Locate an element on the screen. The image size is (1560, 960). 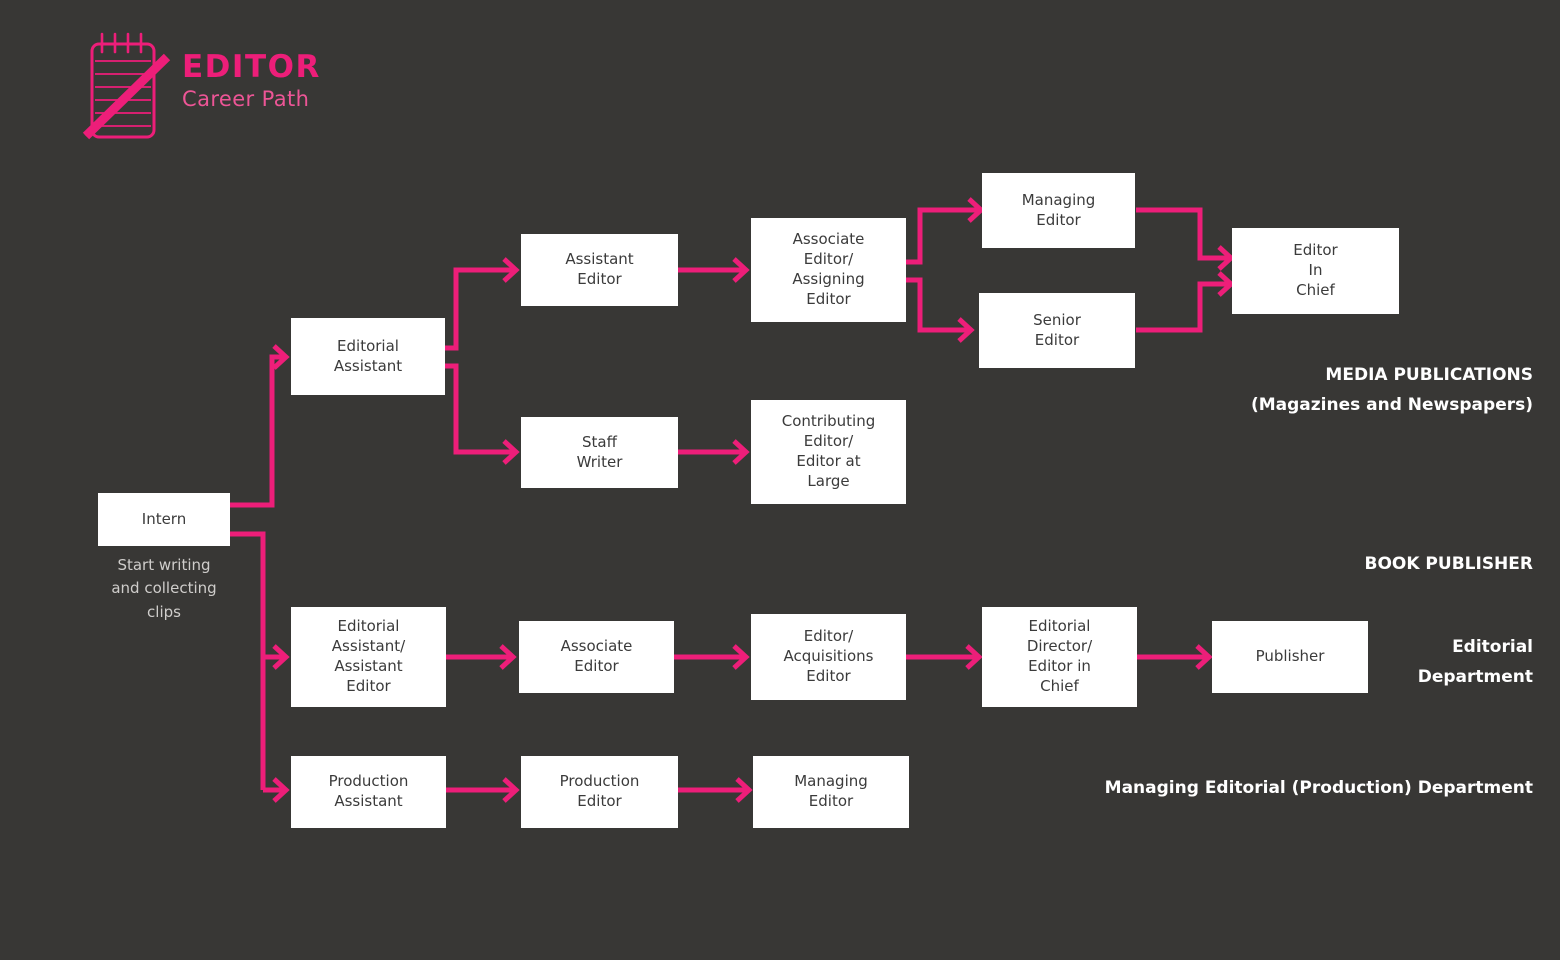
notepad-pencil-icon is located at coordinates (129, 85).